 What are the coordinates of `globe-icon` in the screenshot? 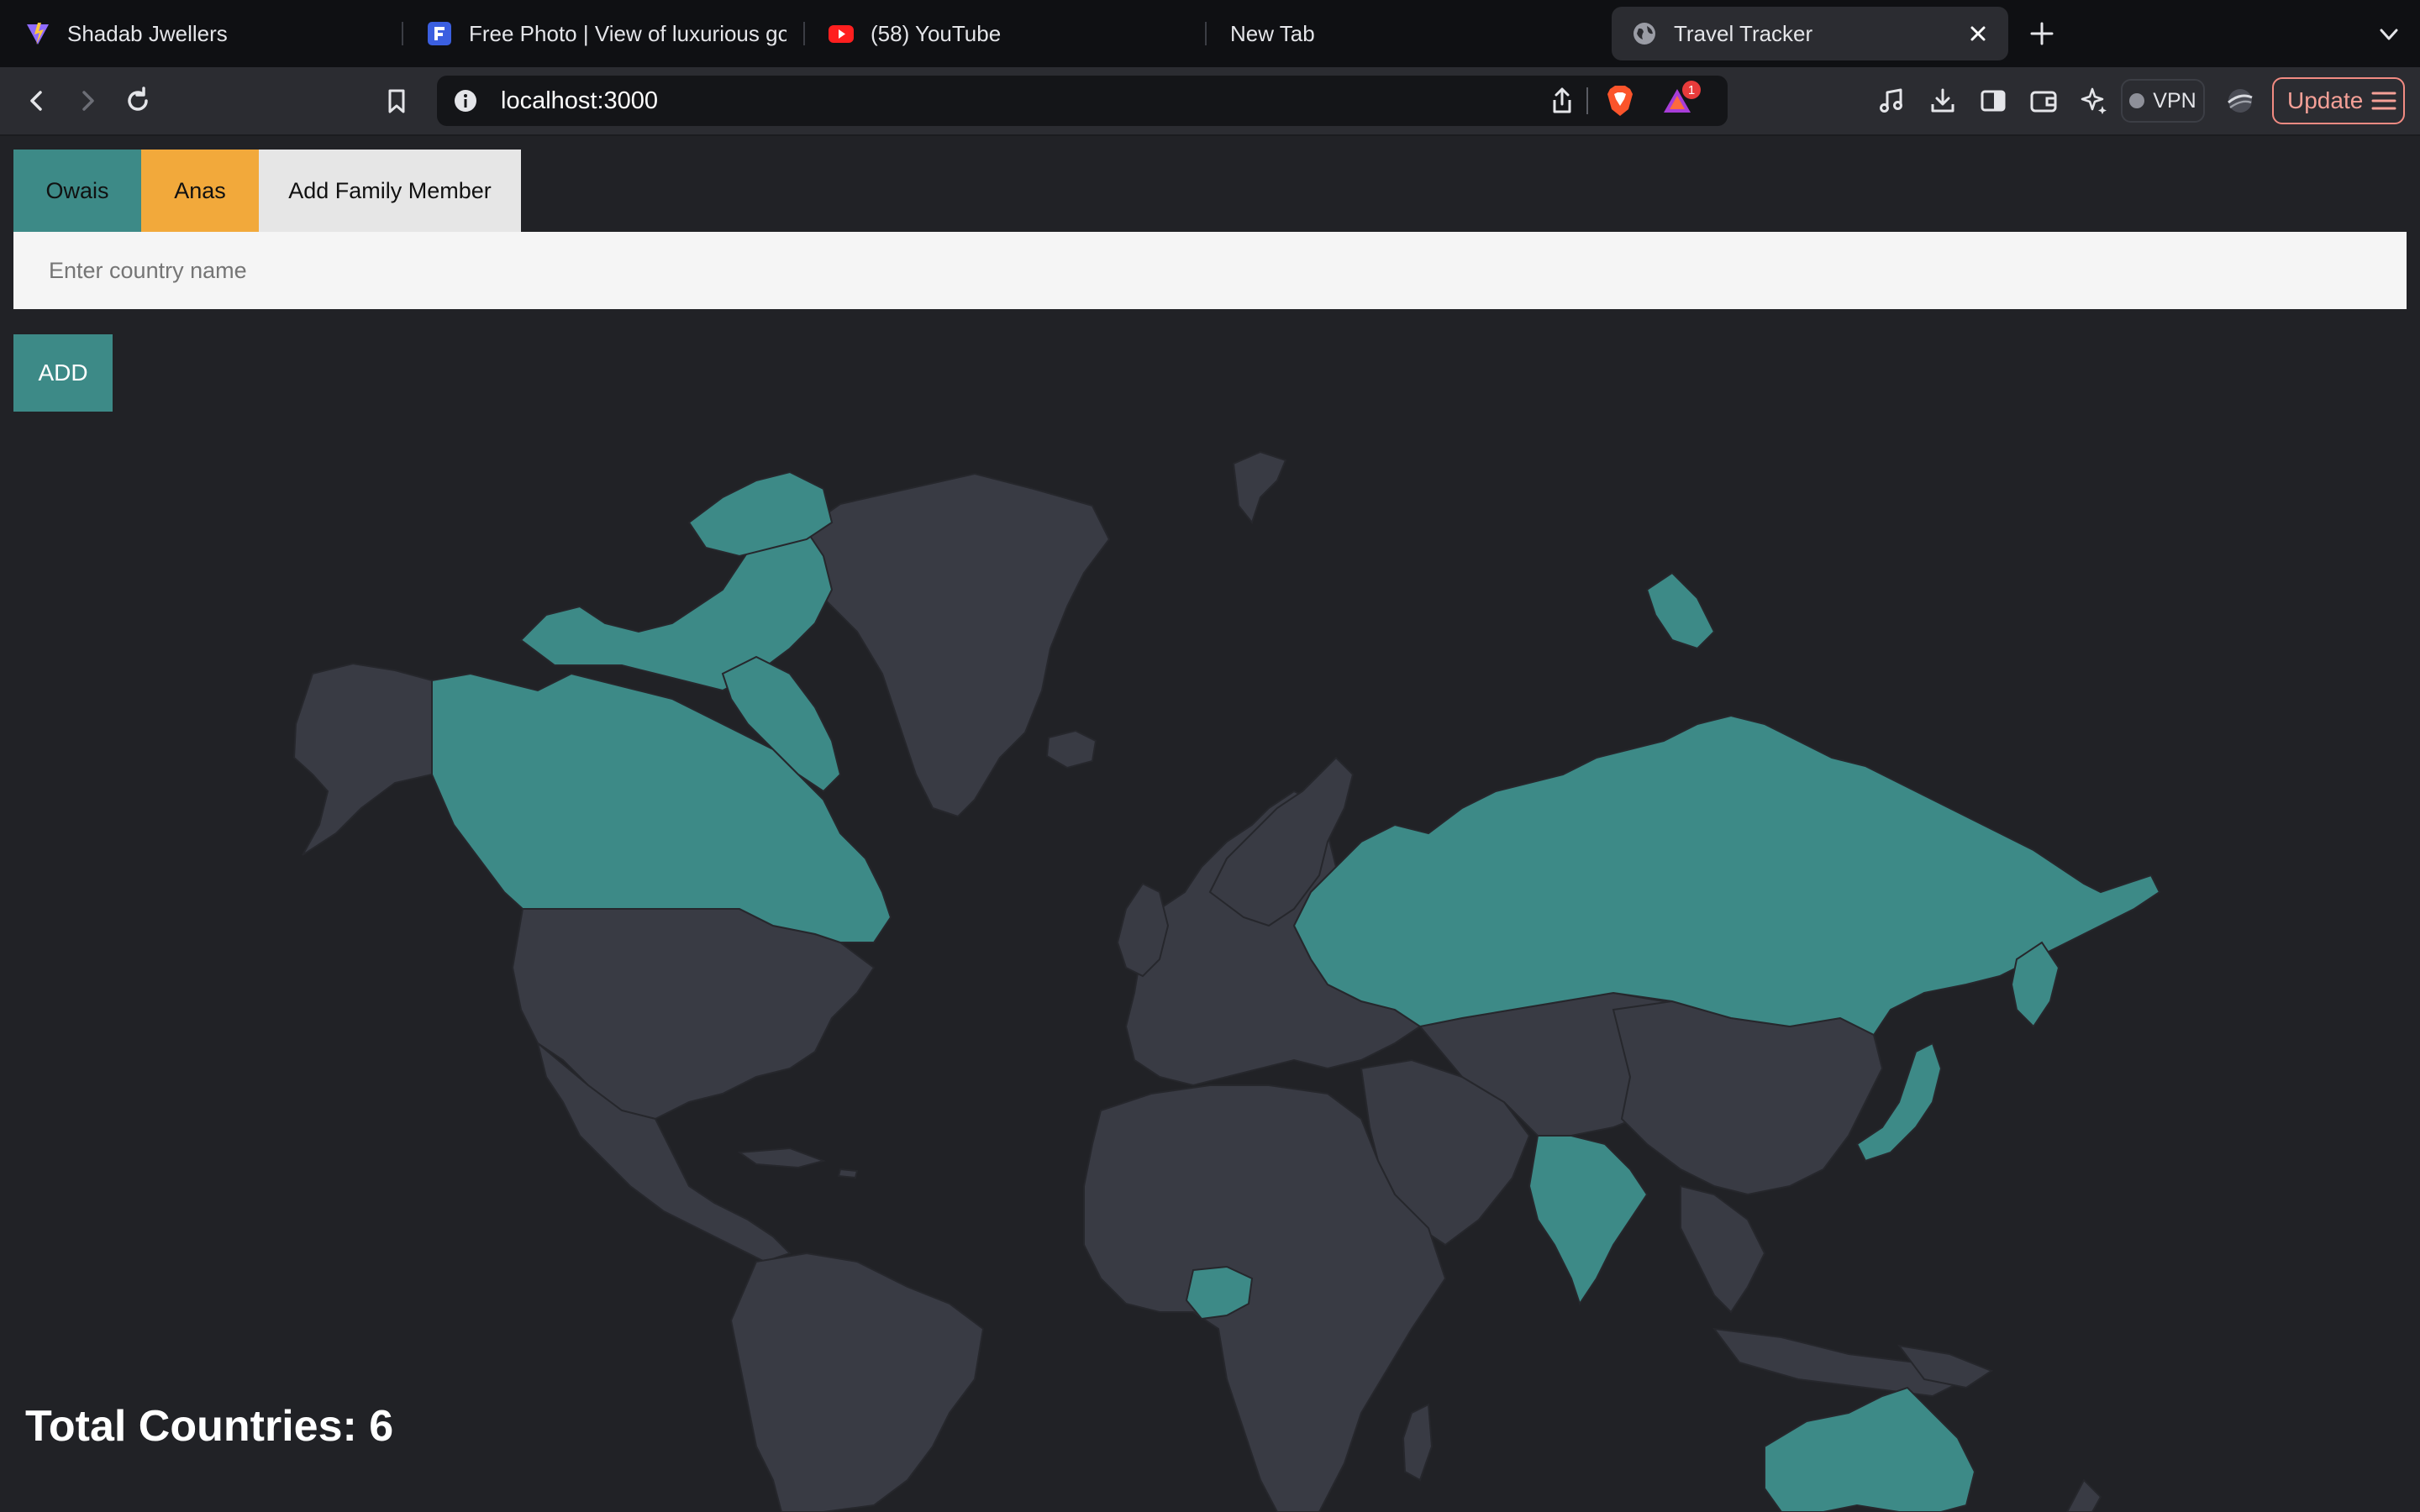 It's located at (1645, 34).